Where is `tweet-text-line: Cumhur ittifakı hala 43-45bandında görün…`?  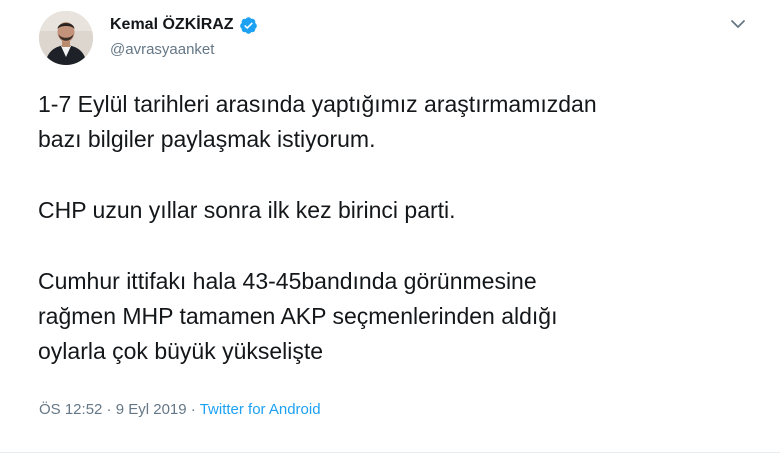 tweet-text-line: Cumhur ittifakı hala 43-45bandında görün… is located at coordinates (287, 281).